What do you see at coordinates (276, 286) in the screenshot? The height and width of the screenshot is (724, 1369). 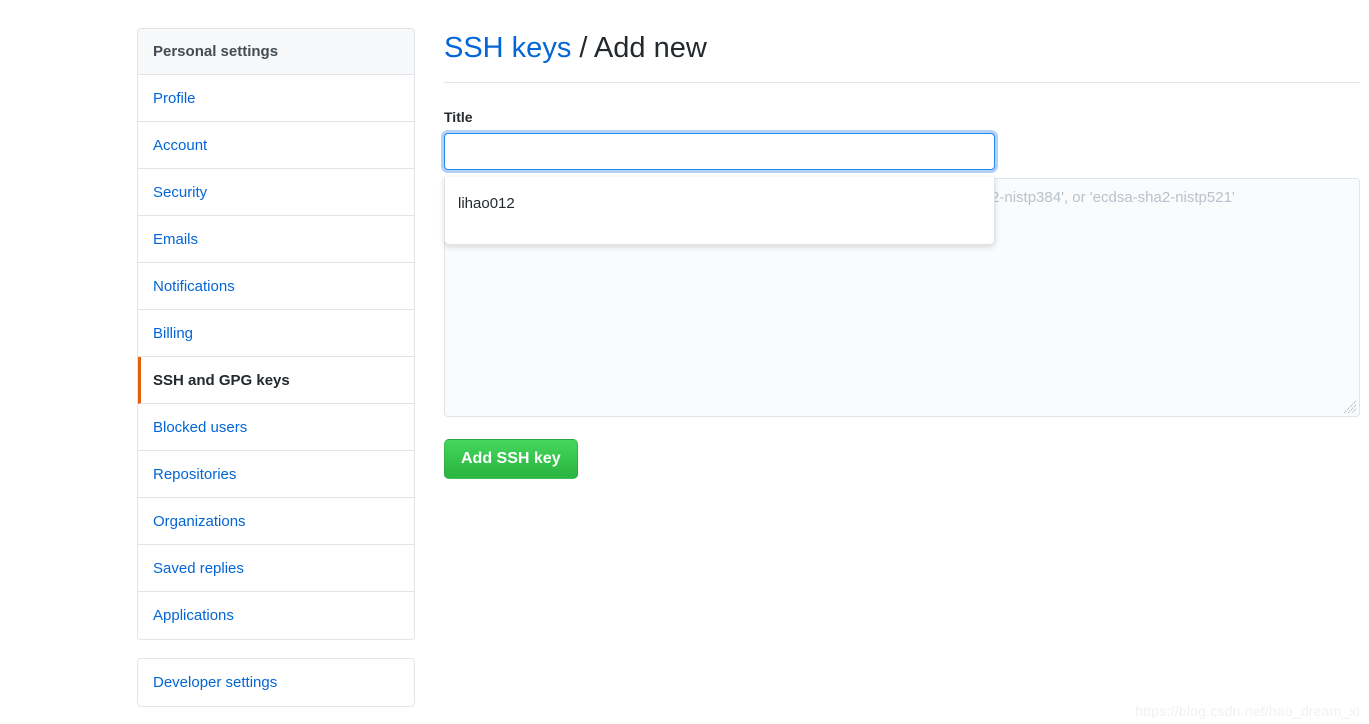 I see `sidebar-item-notifications: Notifications` at bounding box center [276, 286].